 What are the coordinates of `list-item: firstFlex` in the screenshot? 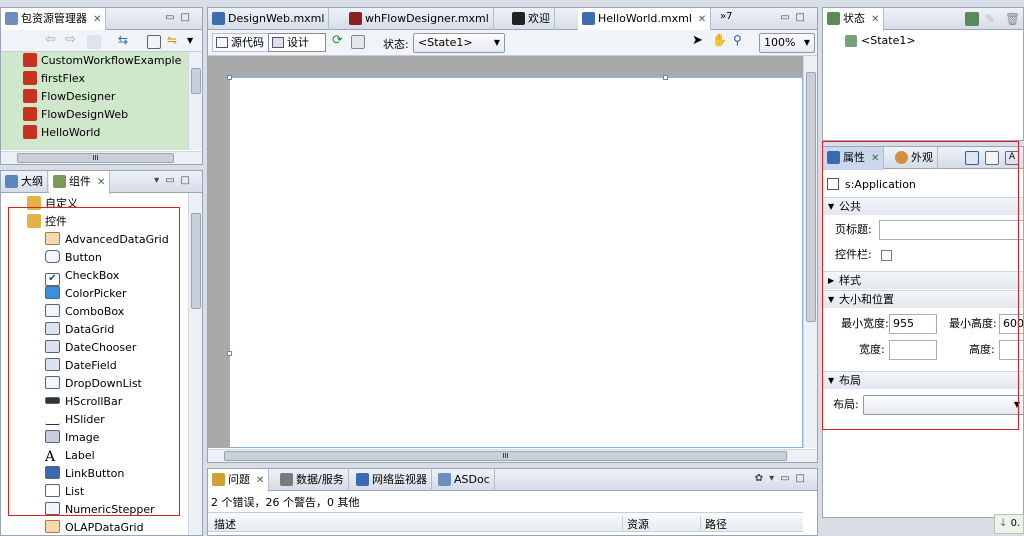 It's located at (43, 79).